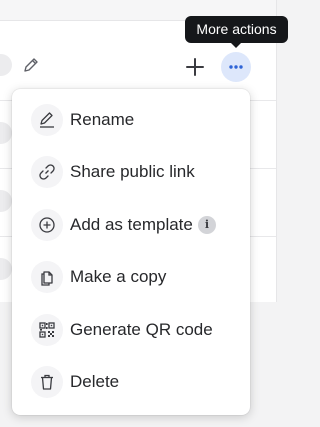  I want to click on add-button, so click(195, 67).